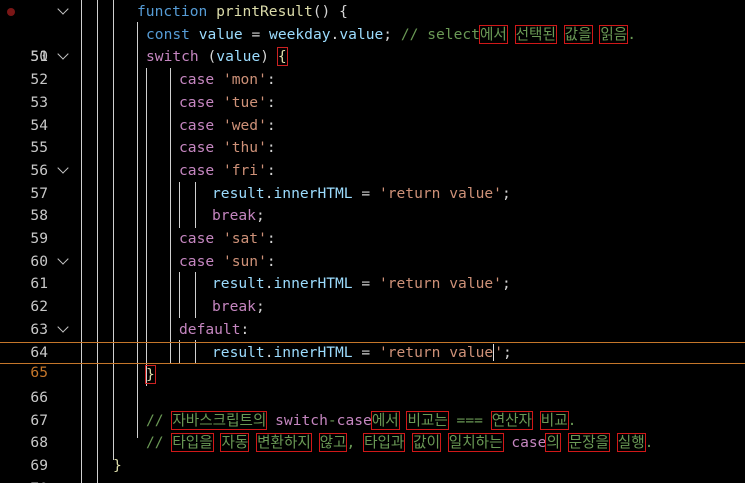 The width and height of the screenshot is (745, 483). What do you see at coordinates (372, 113) in the screenshot?
I see `code-line: 54 case 'tue':` at bounding box center [372, 113].